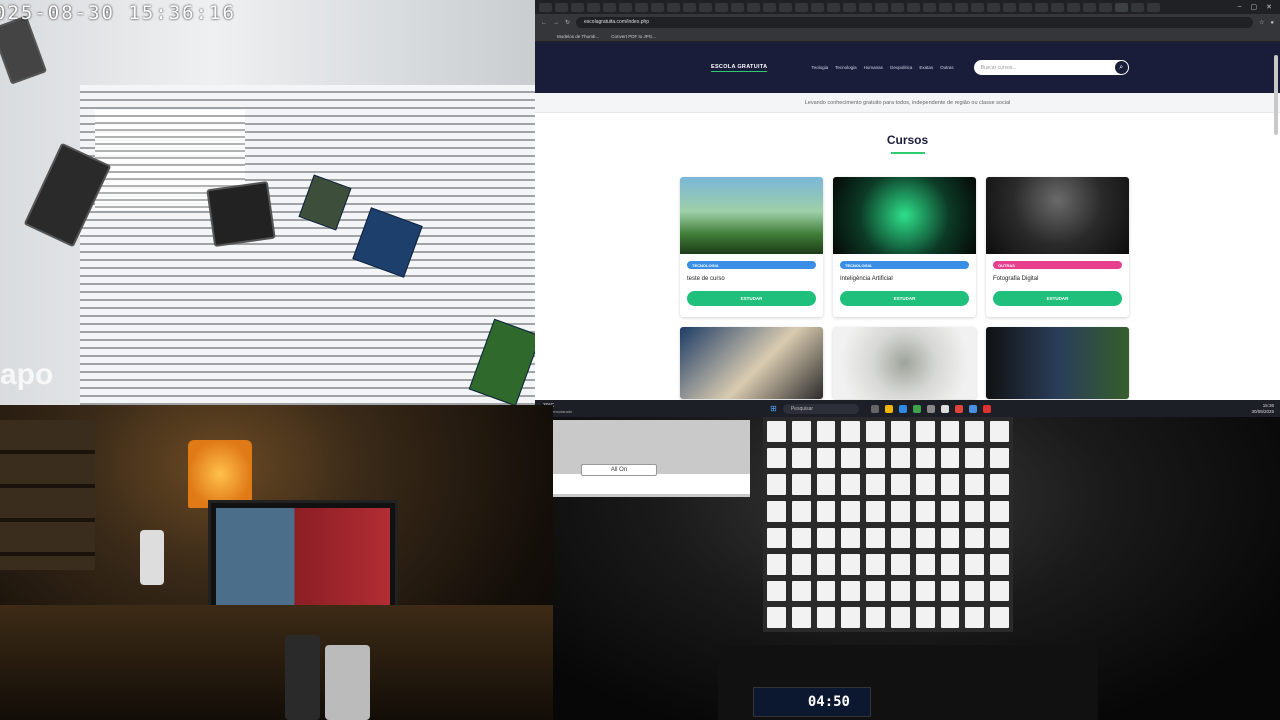 This screenshot has height=720, width=1280. Describe the element at coordinates (773, 408) in the screenshot. I see `start-icon: ⊞` at that location.